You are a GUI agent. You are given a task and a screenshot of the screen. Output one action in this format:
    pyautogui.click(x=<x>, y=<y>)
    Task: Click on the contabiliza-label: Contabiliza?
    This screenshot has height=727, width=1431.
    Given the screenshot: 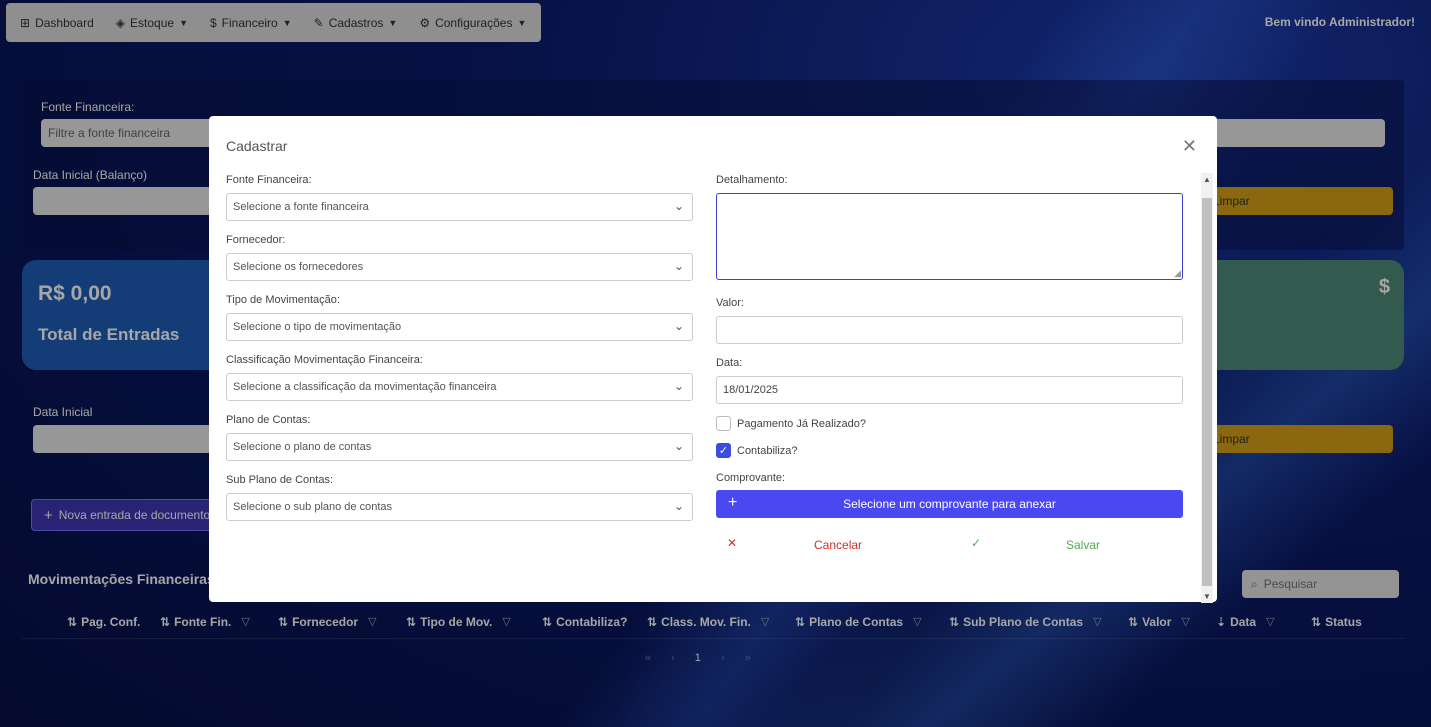 What is the action you would take?
    pyautogui.click(x=767, y=450)
    